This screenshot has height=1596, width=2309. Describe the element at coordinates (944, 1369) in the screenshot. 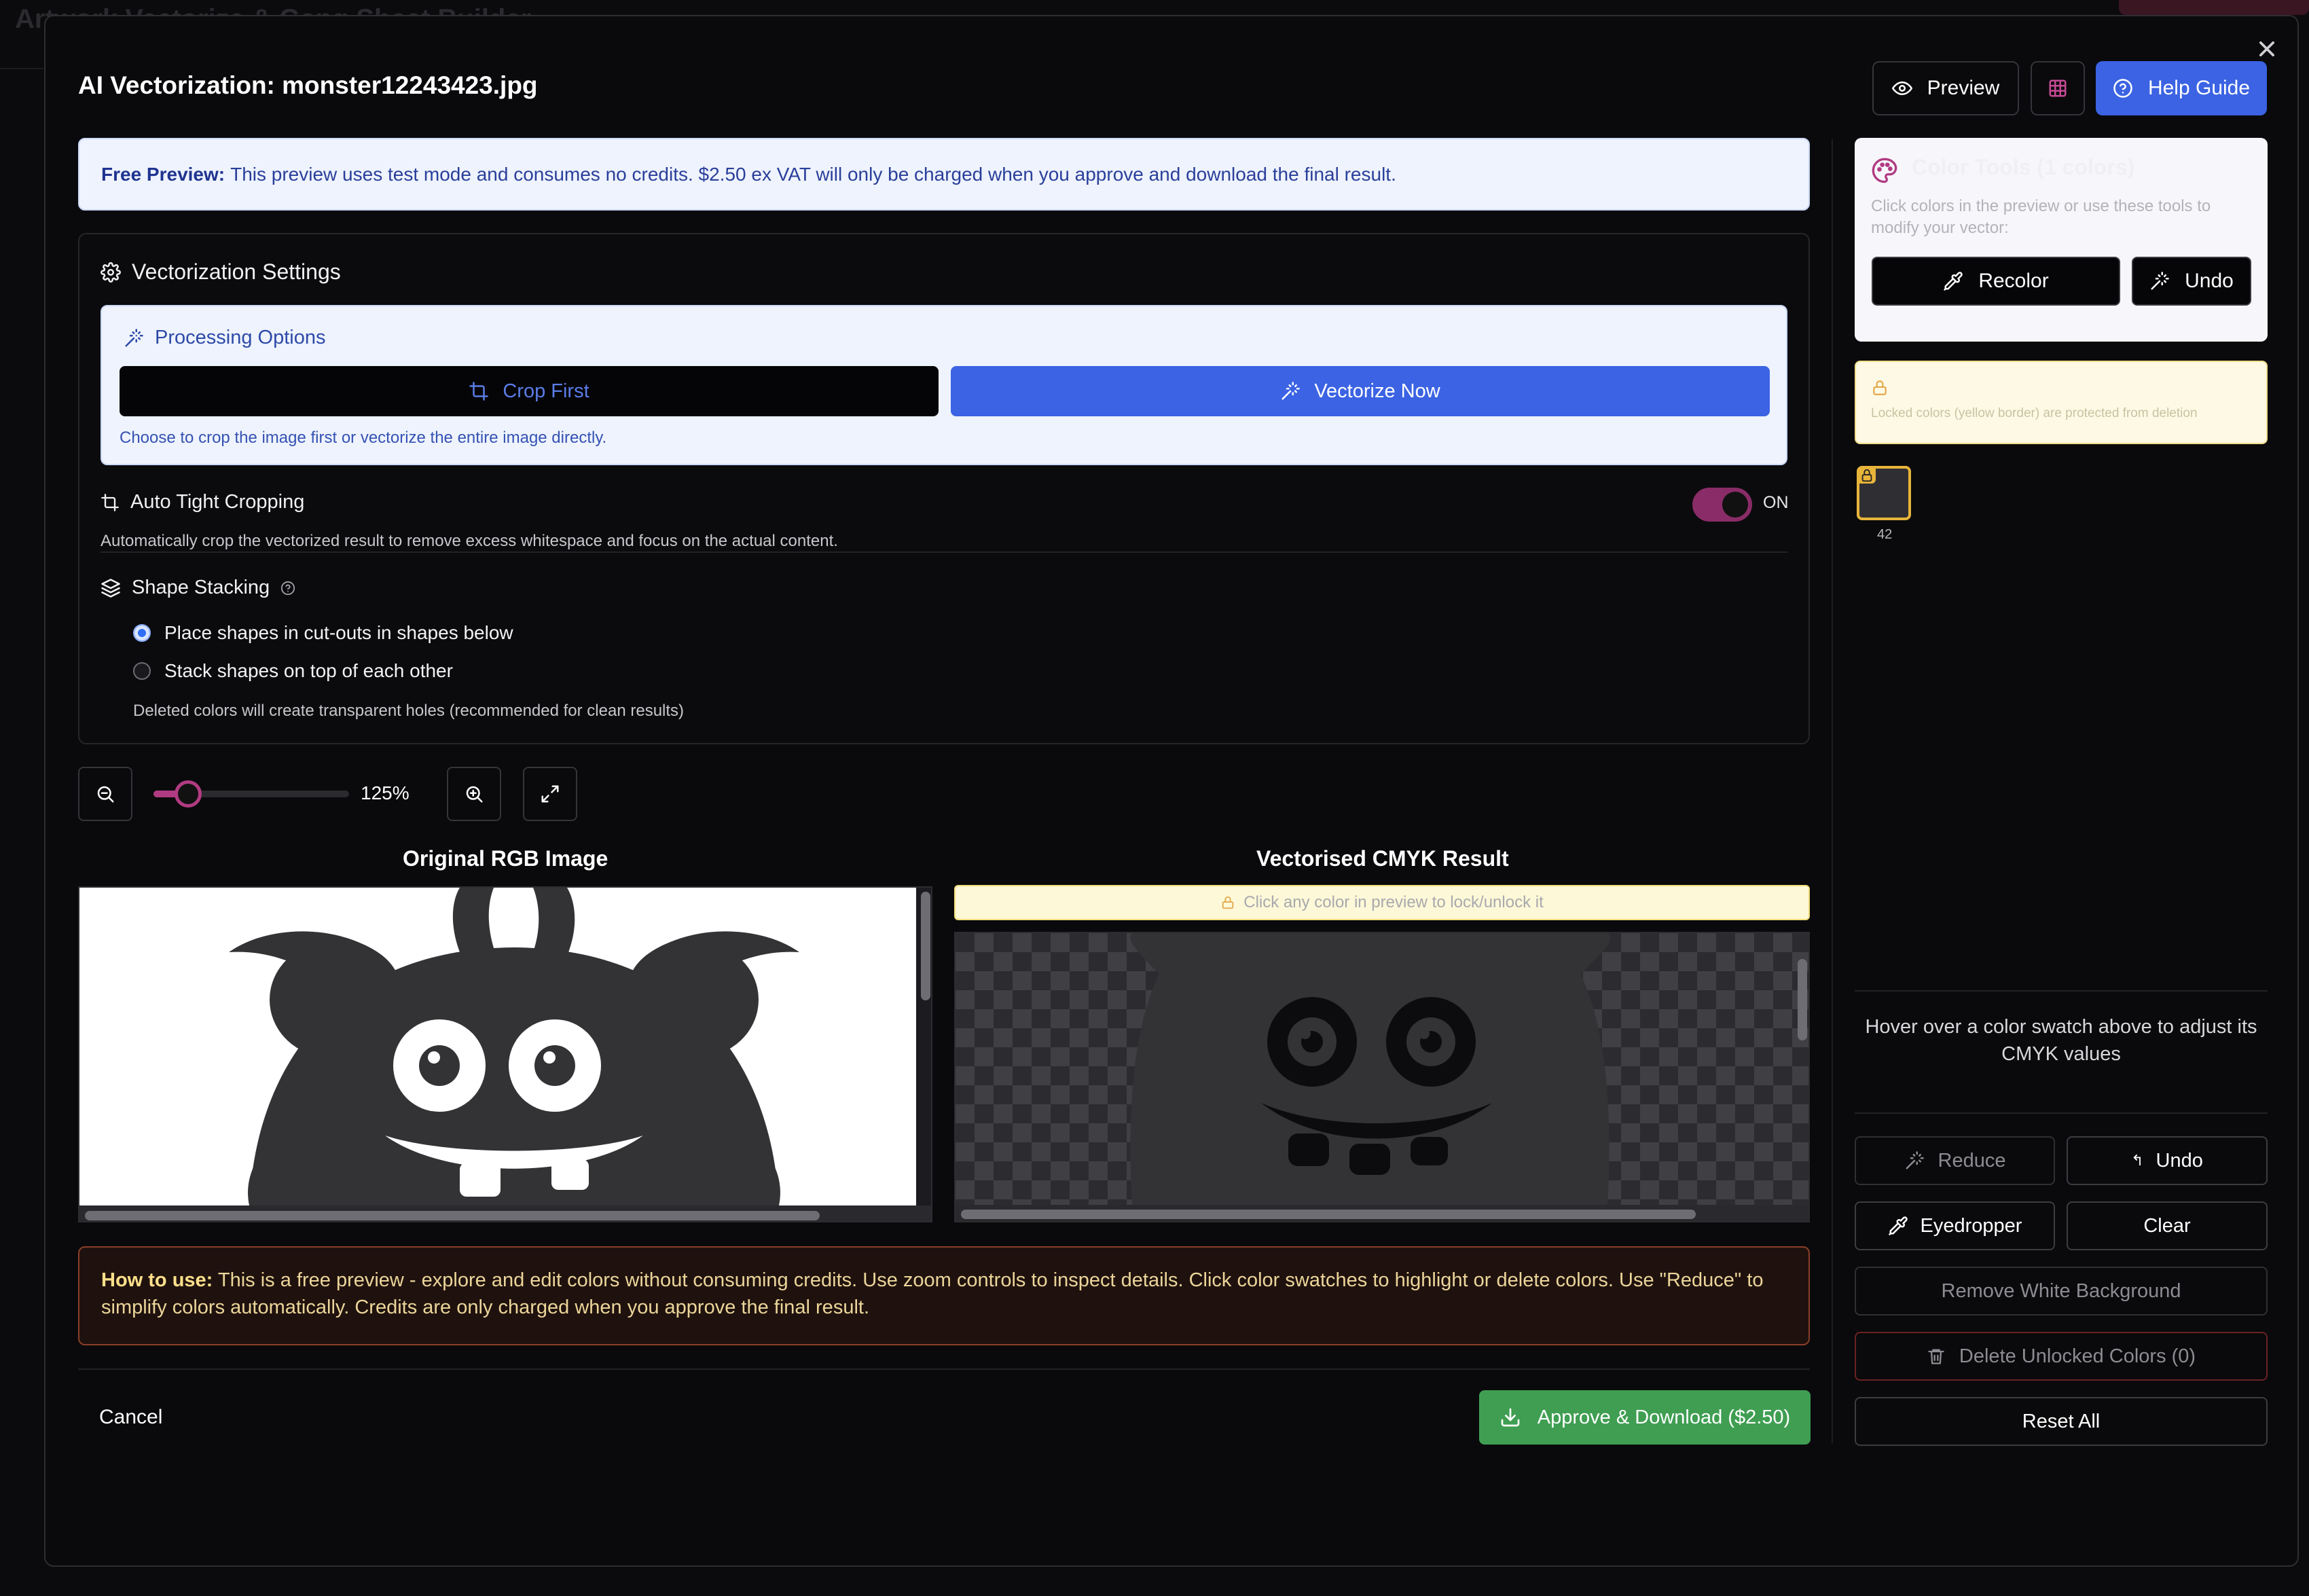

I see `footer-divider` at that location.